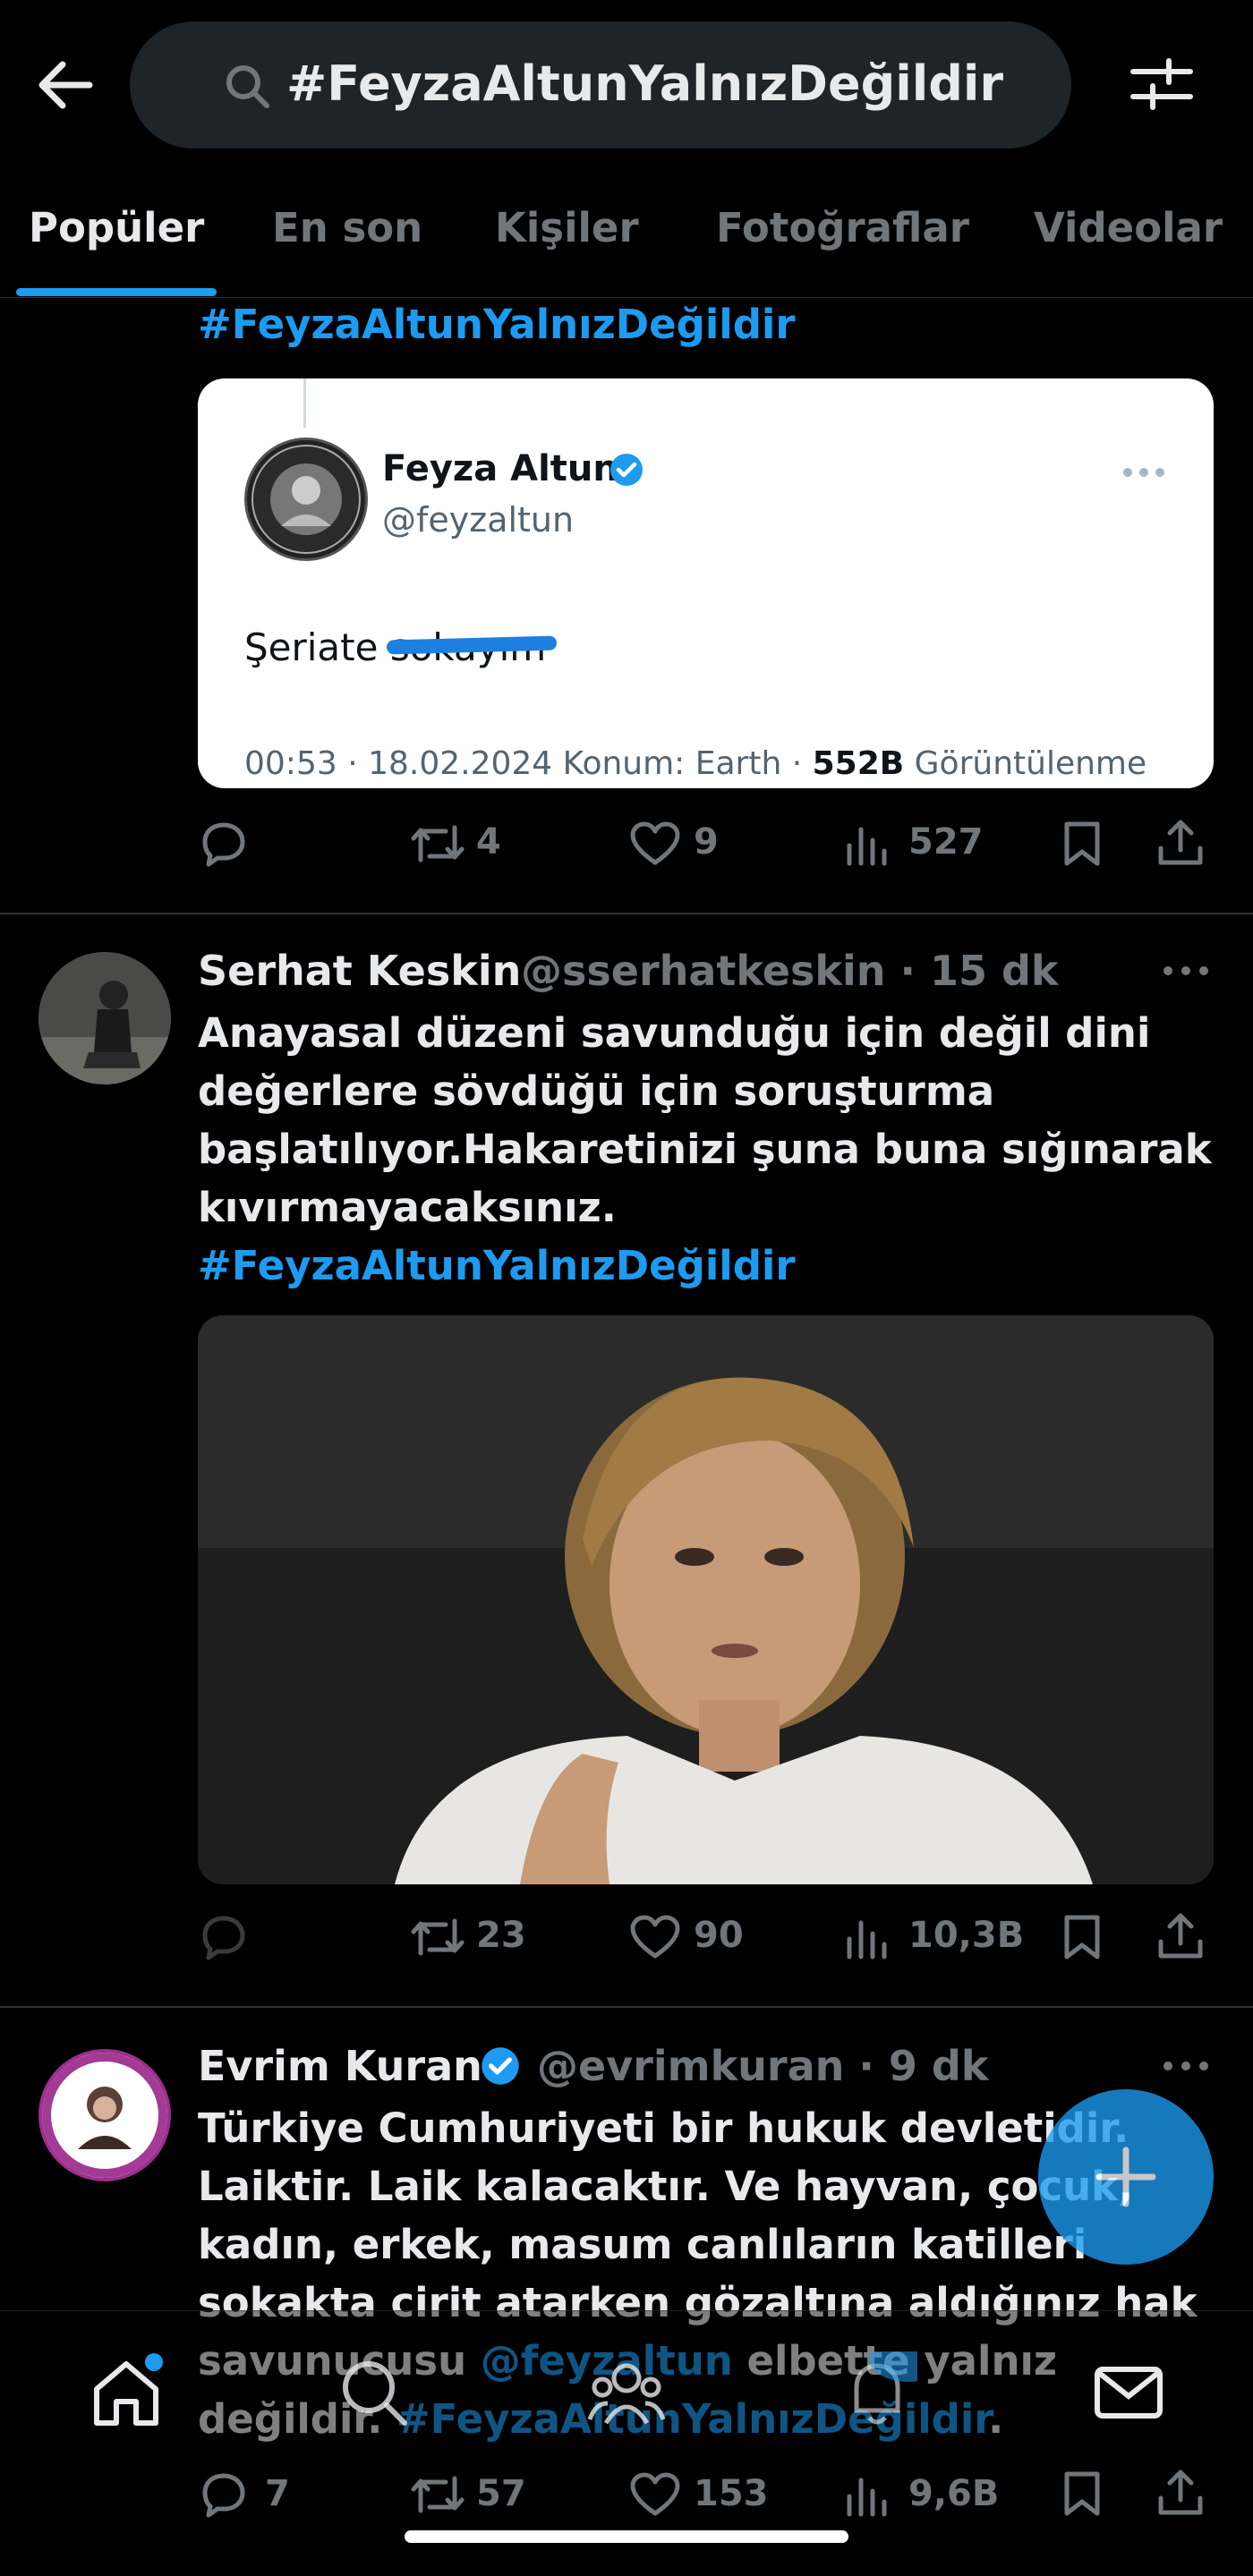 This screenshot has width=1253, height=2576. I want to click on views-count: 552B, so click(858, 763).